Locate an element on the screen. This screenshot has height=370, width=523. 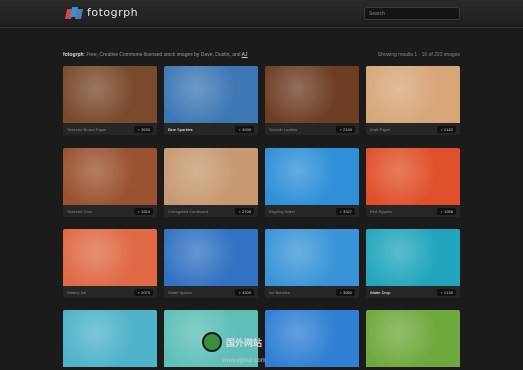
image-card: Water Drop 2130 is located at coordinates (413, 263).